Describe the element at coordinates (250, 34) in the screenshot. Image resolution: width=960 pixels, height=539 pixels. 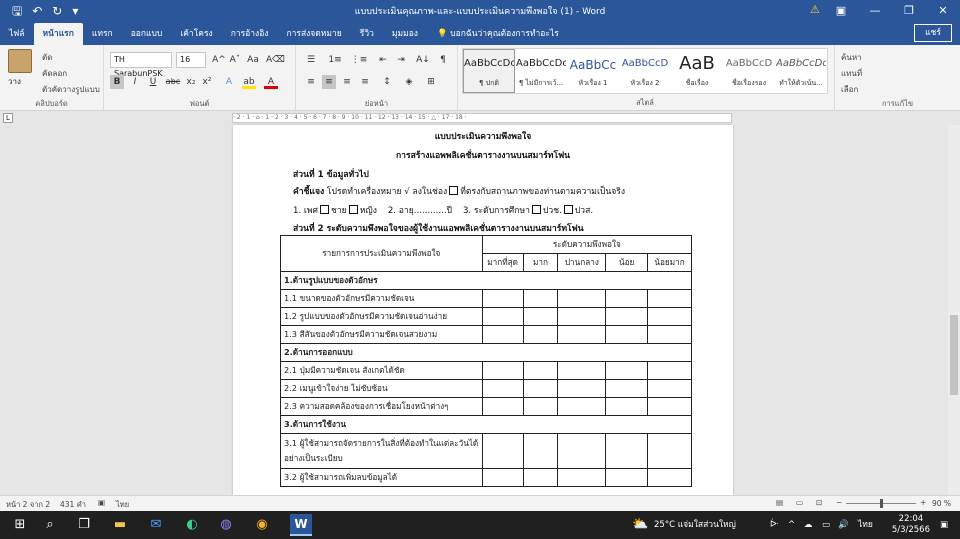
I see `tab-references: การอ้างอิง` at that location.